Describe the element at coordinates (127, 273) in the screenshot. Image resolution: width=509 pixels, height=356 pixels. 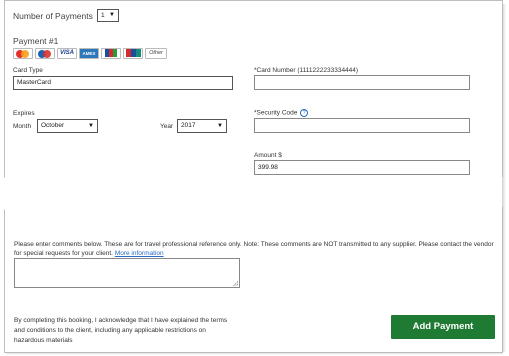
I see `comments-textarea` at that location.